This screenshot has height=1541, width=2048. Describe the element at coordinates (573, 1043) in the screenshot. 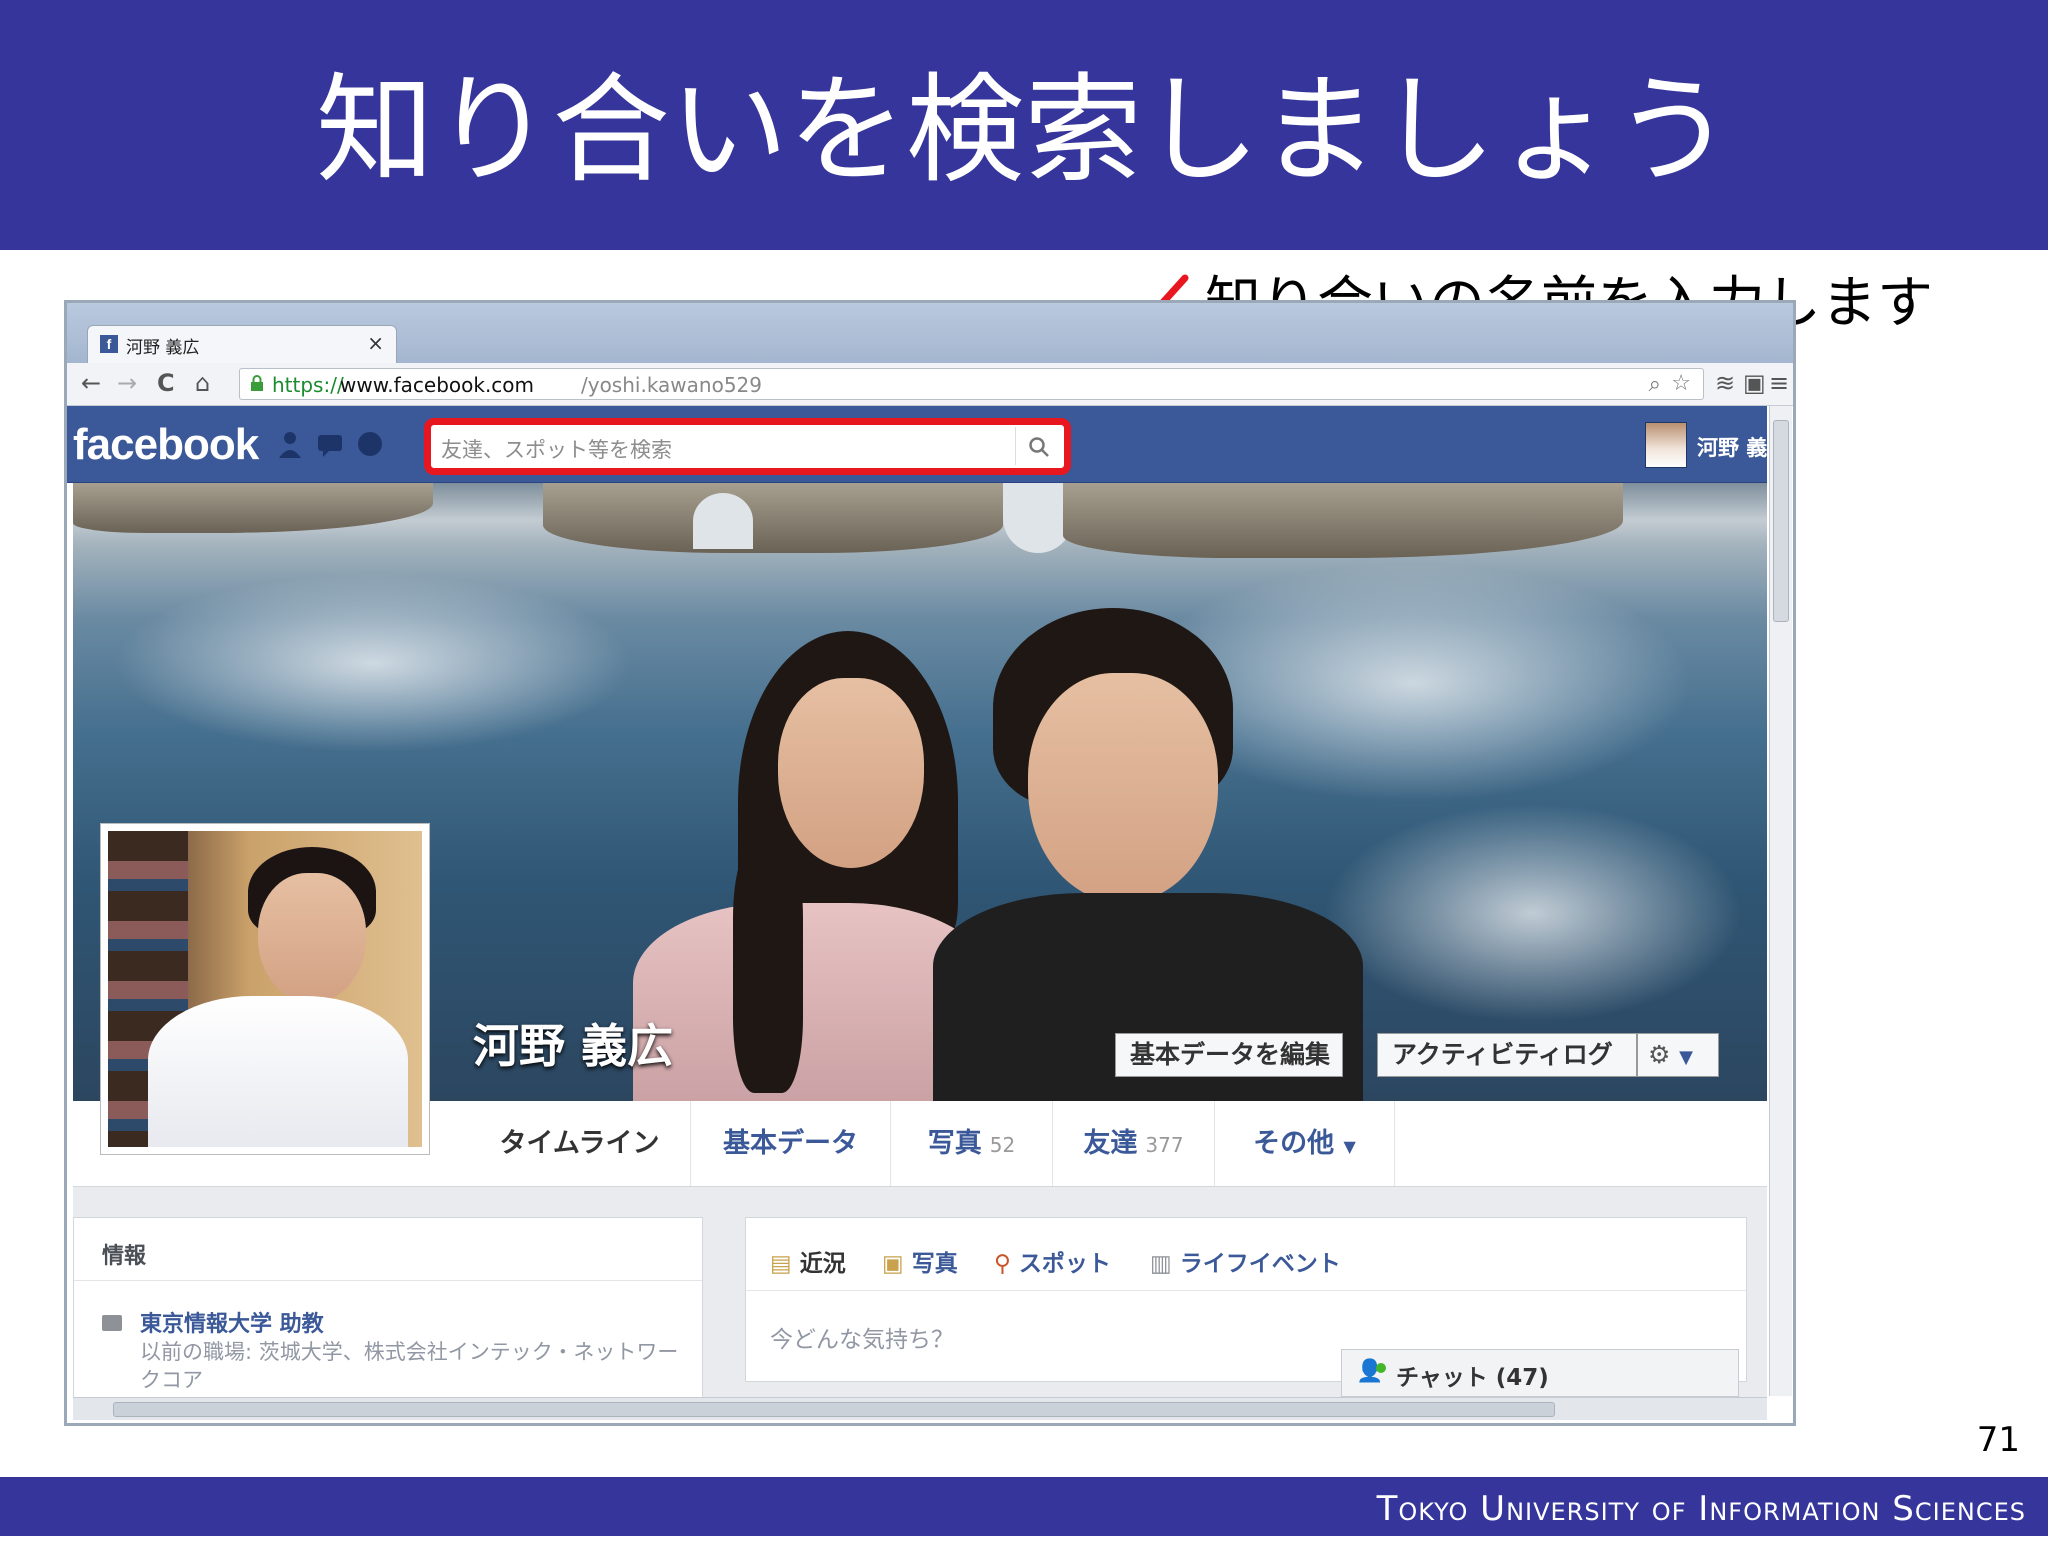

I see `profile-name: 河野 義広` at that location.